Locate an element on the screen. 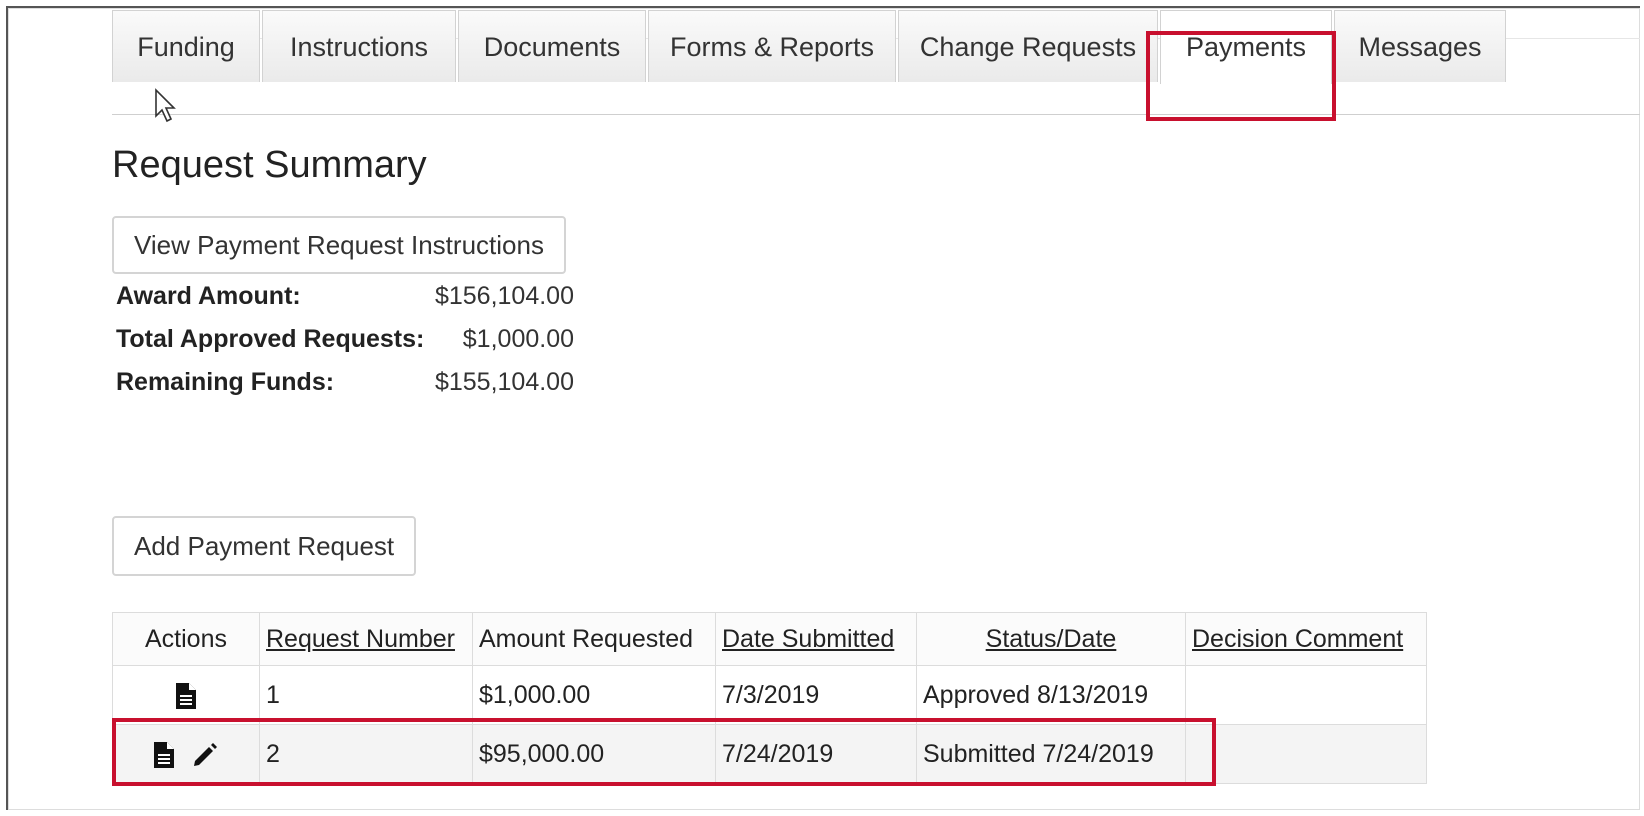 Image resolution: width=1644 pixels, height=816 pixels. add-payment-request-button: Add Payment Request is located at coordinates (264, 546).